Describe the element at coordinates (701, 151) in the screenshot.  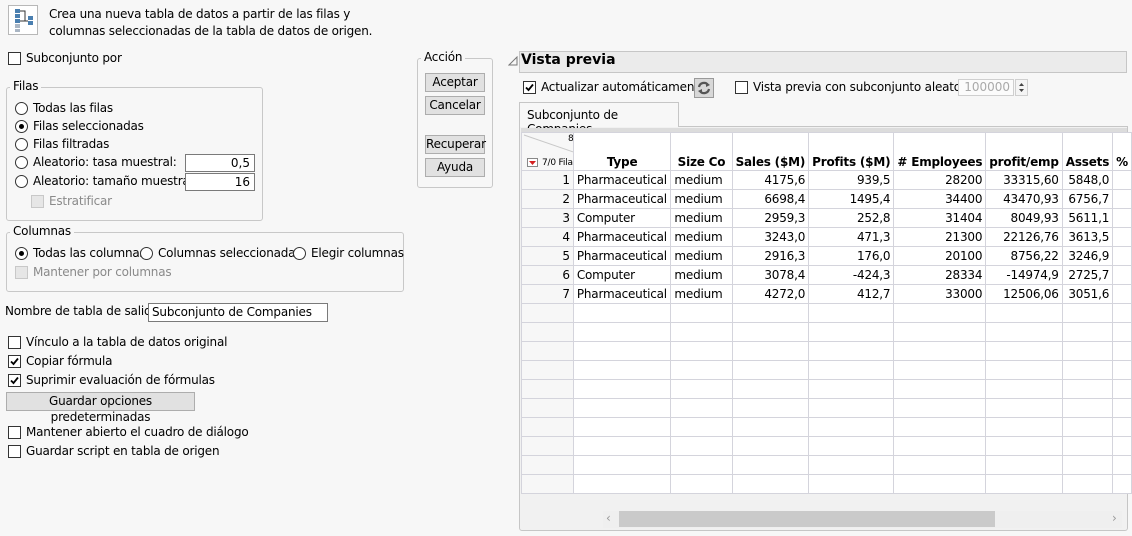
I see `column-header: Size Co` at that location.